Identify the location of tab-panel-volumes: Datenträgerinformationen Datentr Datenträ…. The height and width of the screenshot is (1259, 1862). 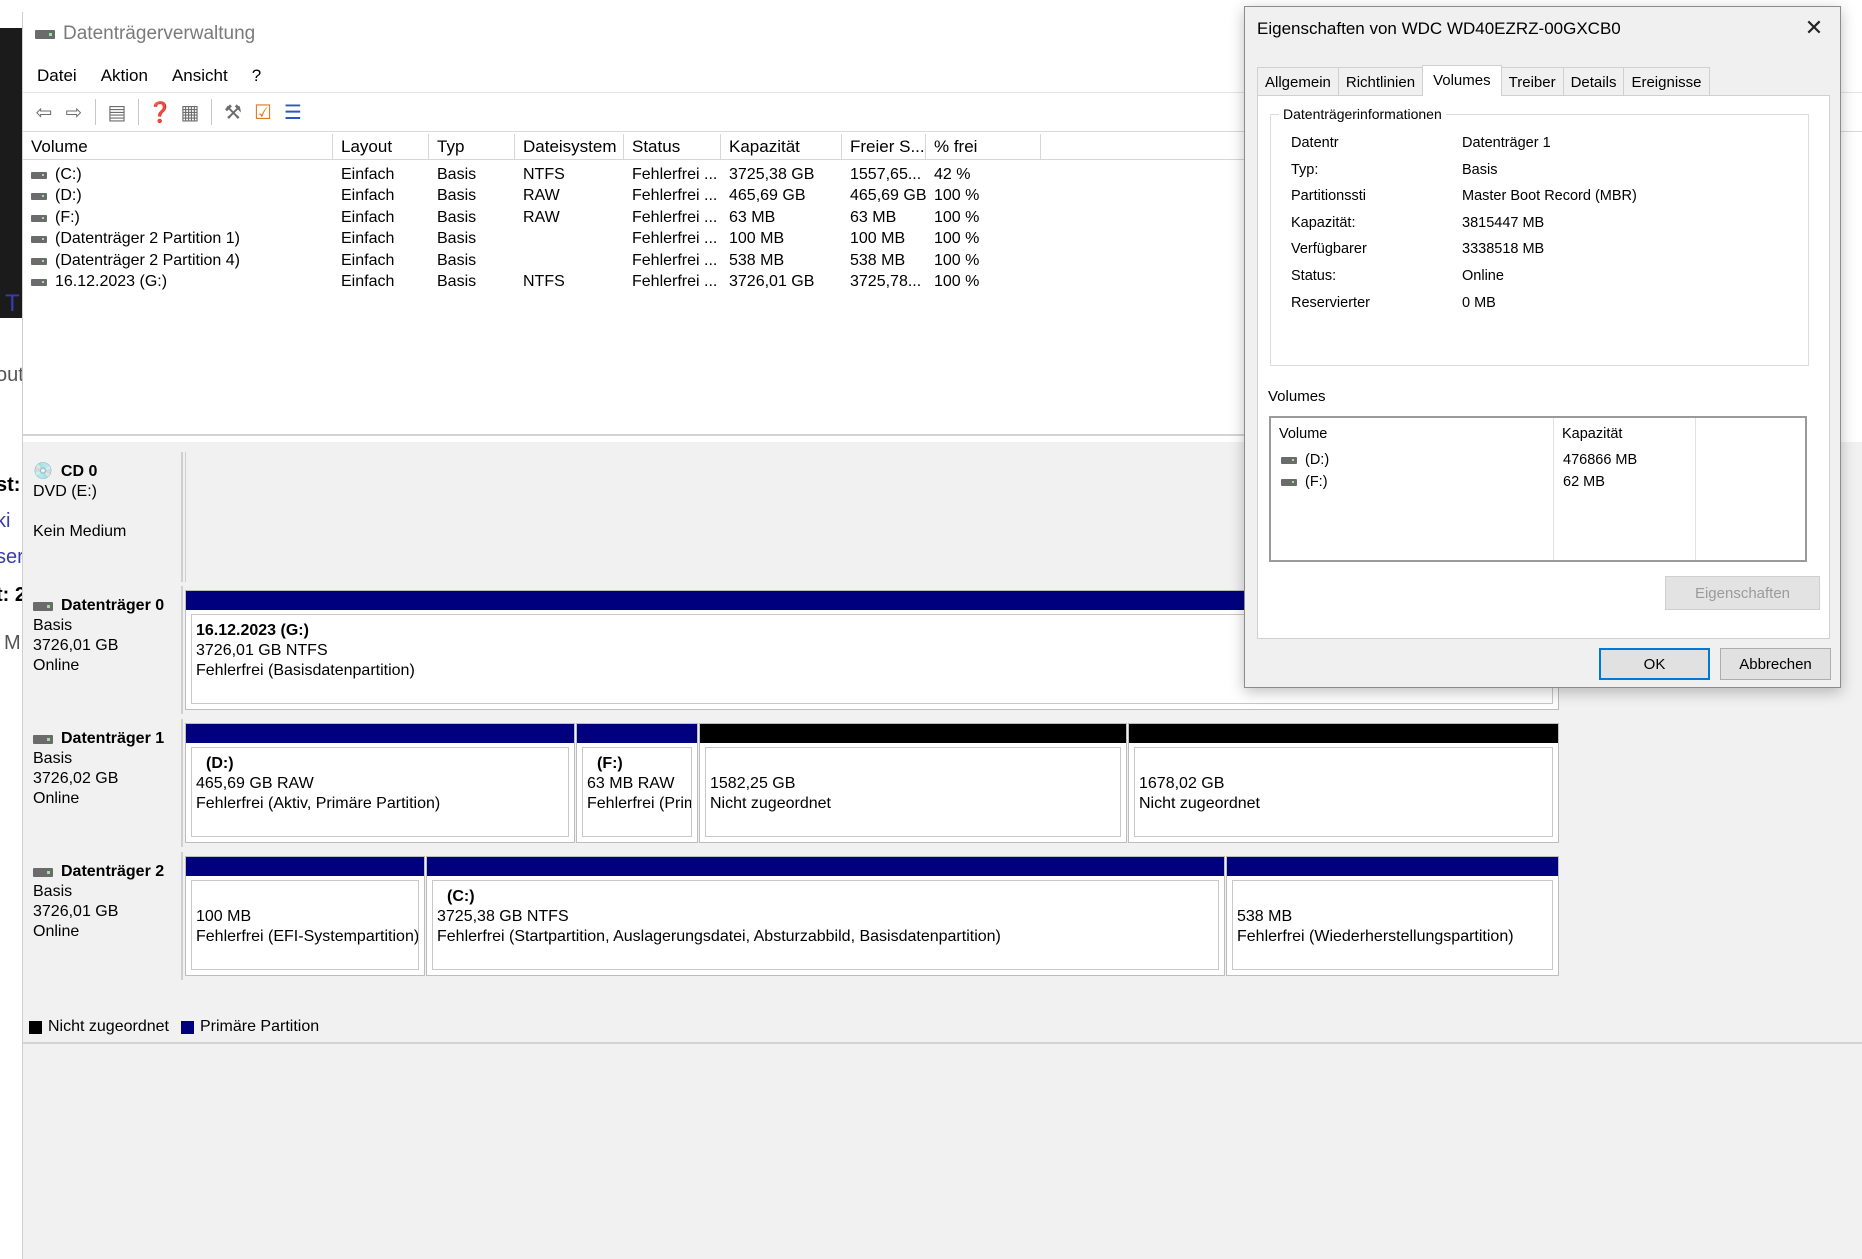
(1543, 367).